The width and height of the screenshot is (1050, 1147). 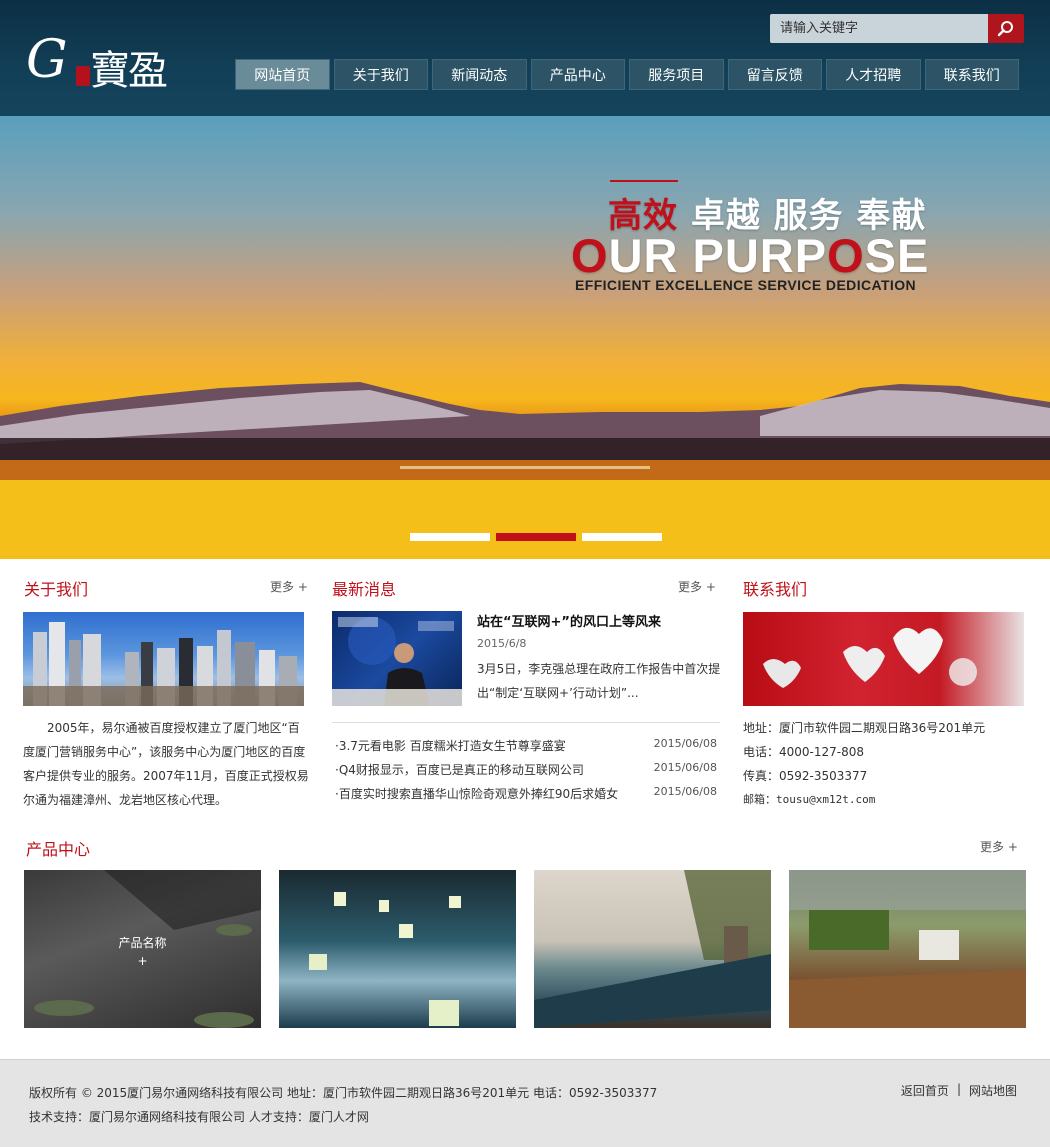 What do you see at coordinates (774, 74) in the screenshot?
I see `nav-item-feedback: 留言反馈` at bounding box center [774, 74].